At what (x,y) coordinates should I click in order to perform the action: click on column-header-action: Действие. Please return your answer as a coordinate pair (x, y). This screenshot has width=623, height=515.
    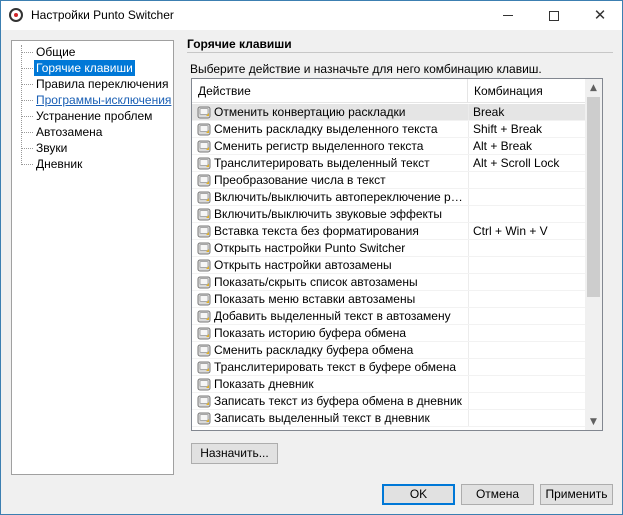
    Looking at the image, I should click on (330, 91).